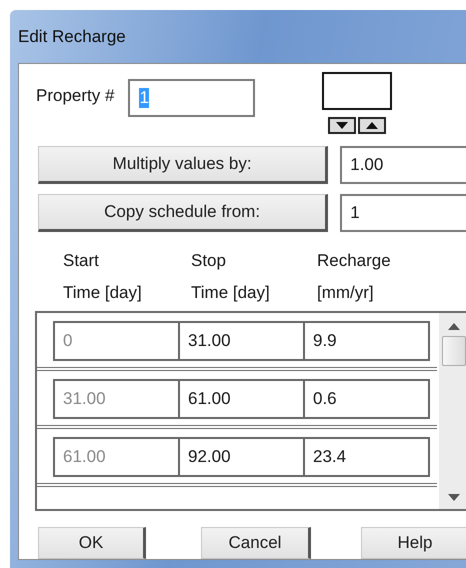  I want to click on table-cell-field: 92.00, so click(241, 457).